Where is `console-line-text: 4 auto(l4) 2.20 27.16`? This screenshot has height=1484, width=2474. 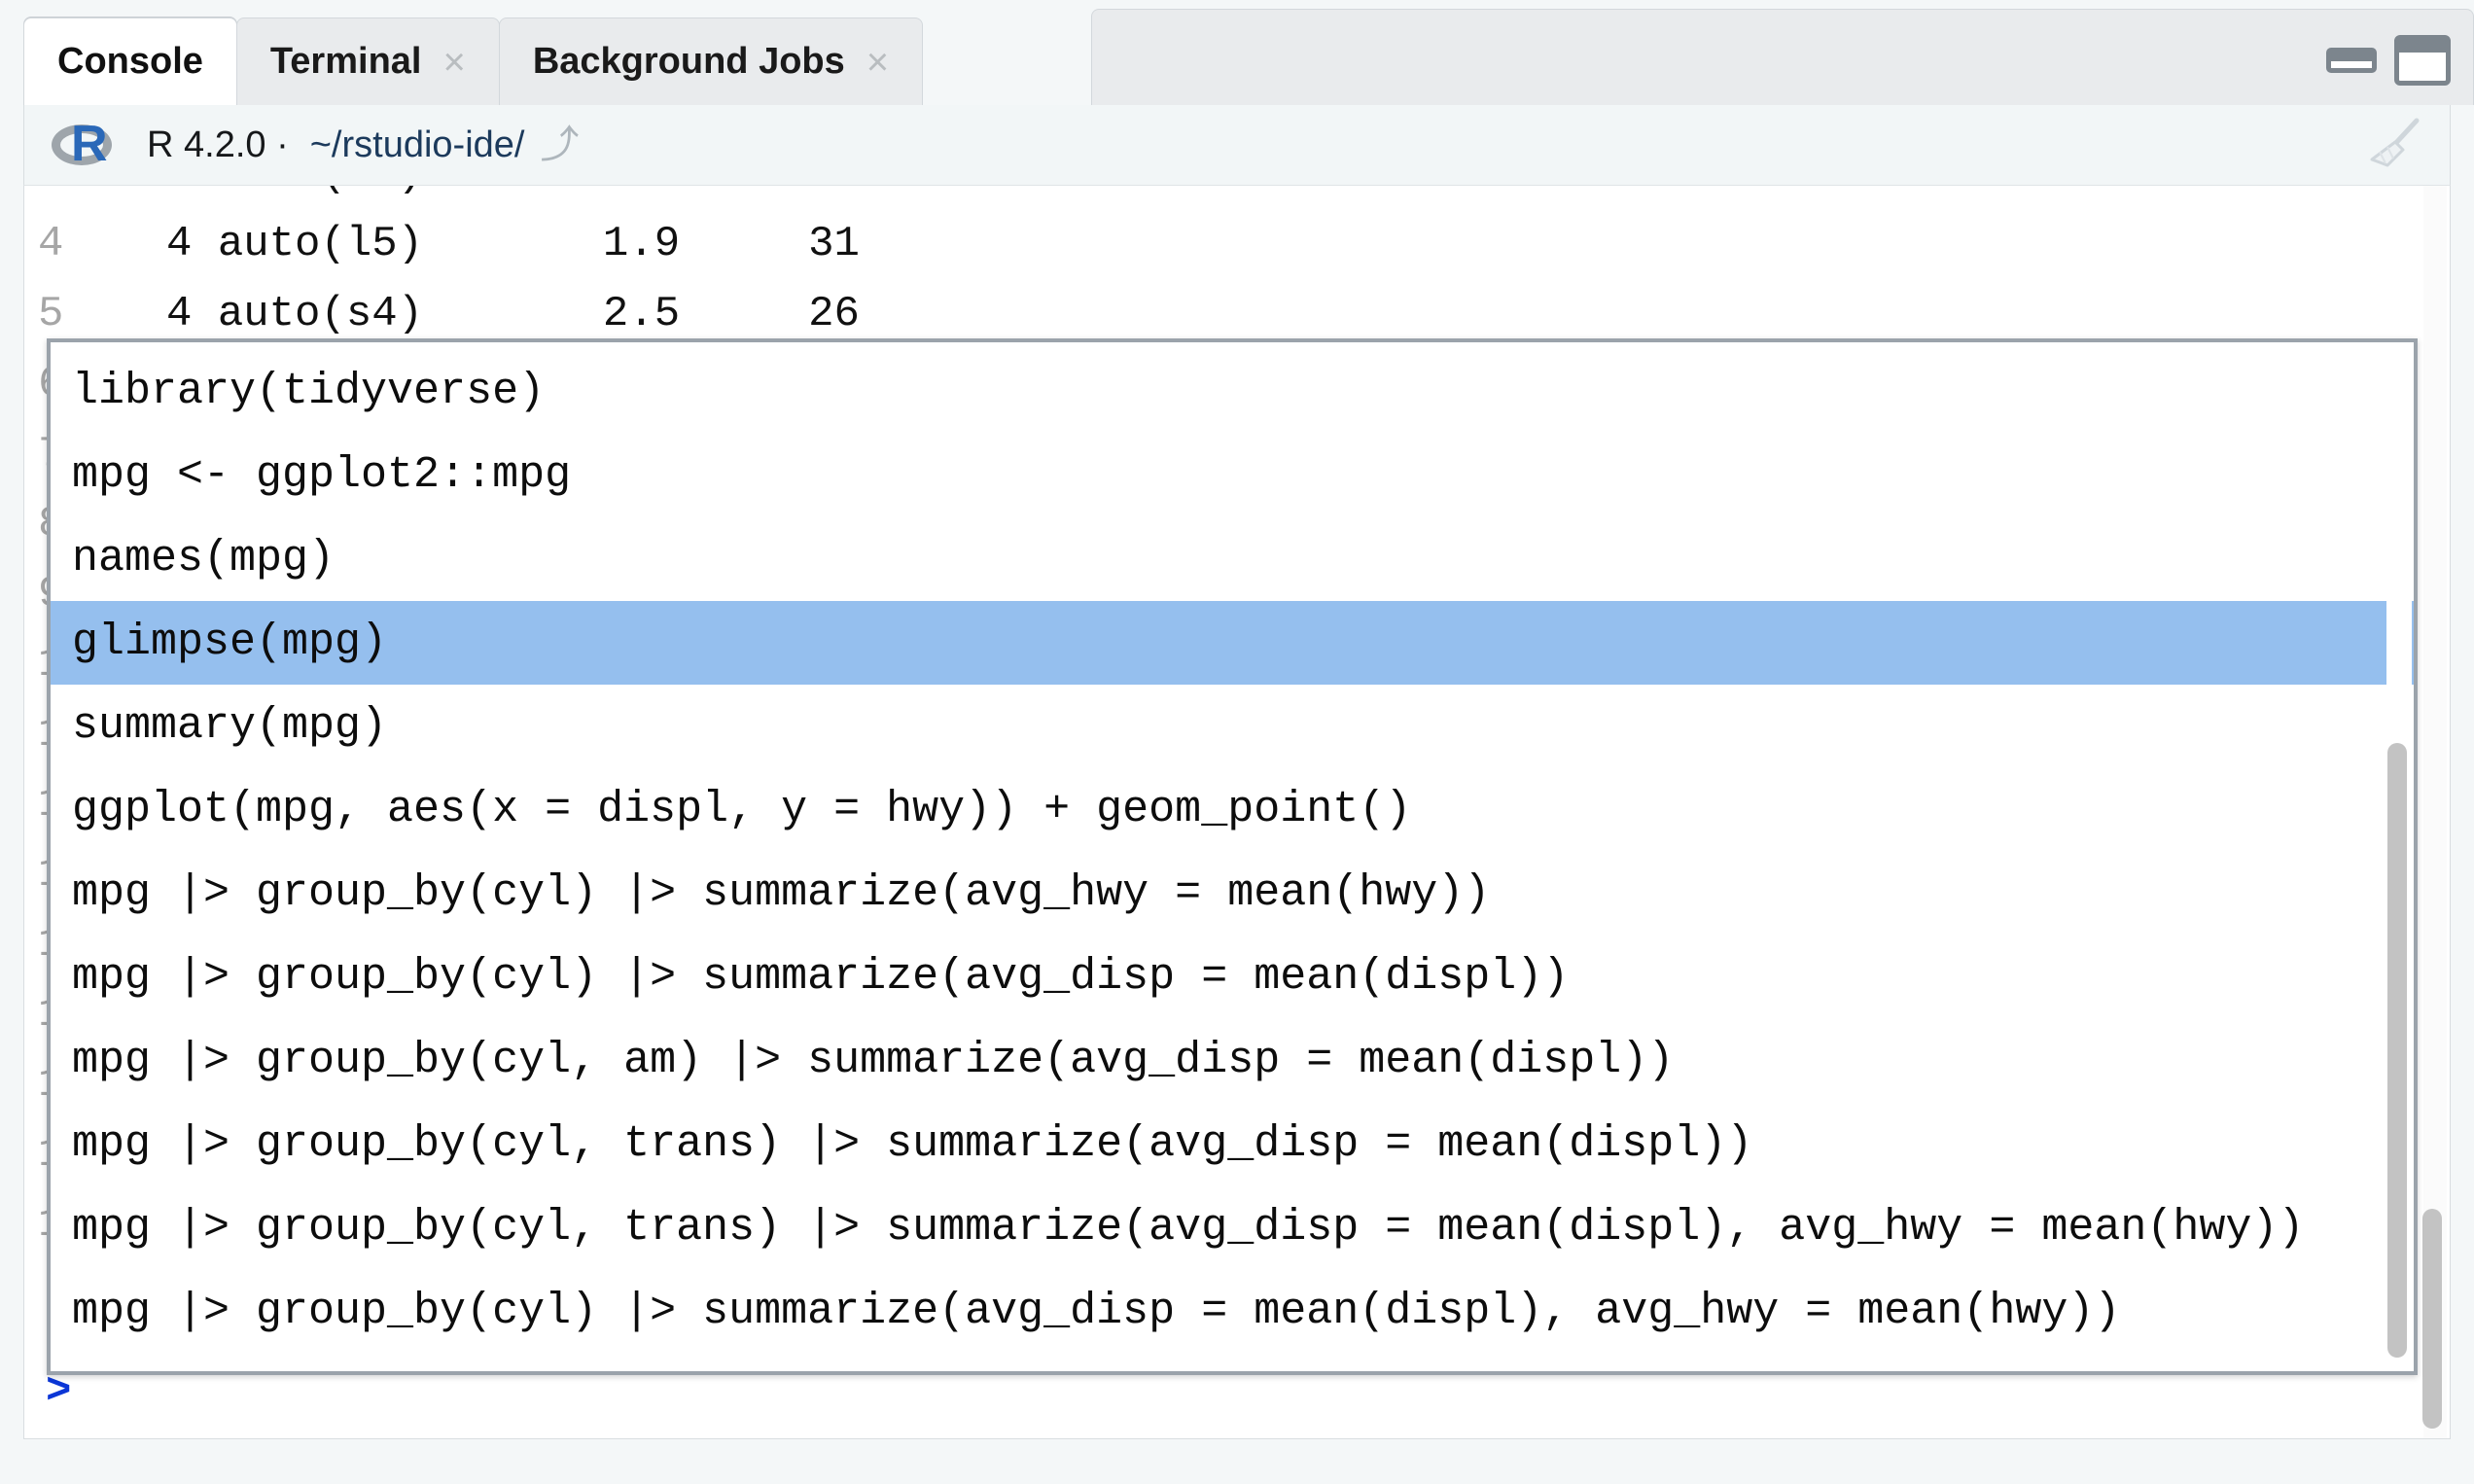
console-line-text: 4 auto(l4) 2.20 27.16 is located at coordinates (500, 192).